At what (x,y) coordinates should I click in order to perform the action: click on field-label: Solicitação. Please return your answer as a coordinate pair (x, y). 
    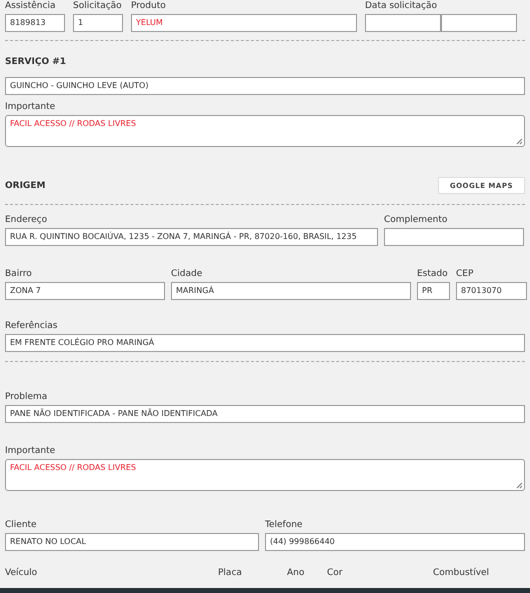
    Looking at the image, I should click on (98, 6).